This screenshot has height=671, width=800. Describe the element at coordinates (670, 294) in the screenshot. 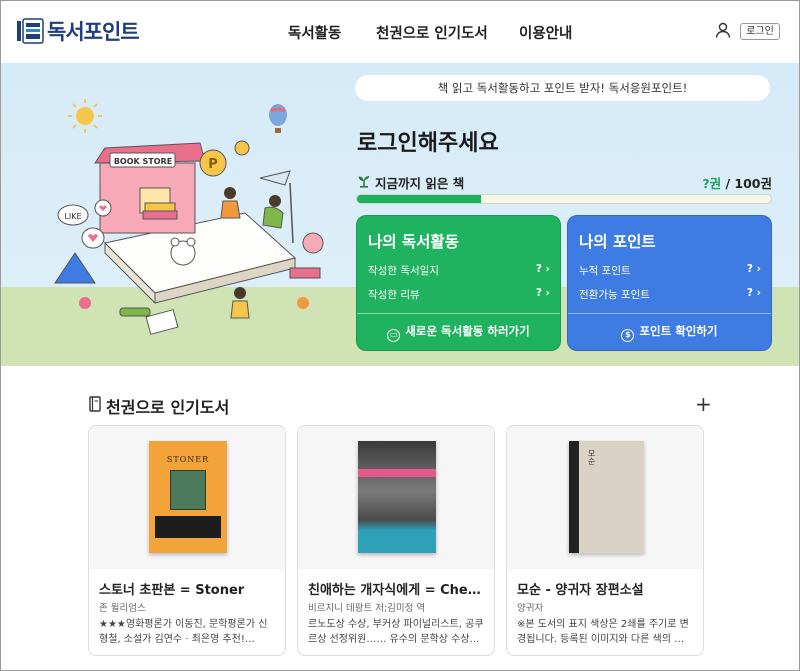

I see `points-convertible-row: 전환가능 포인트 ? ›` at that location.